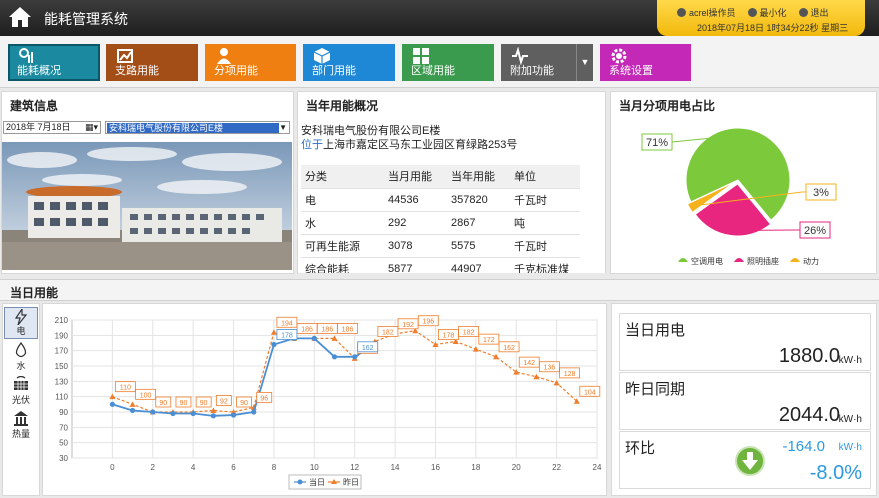  What do you see at coordinates (773, 28) in the screenshot?
I see `datetime: 2018年07月18日 1时34分22秒 星期三` at bounding box center [773, 28].